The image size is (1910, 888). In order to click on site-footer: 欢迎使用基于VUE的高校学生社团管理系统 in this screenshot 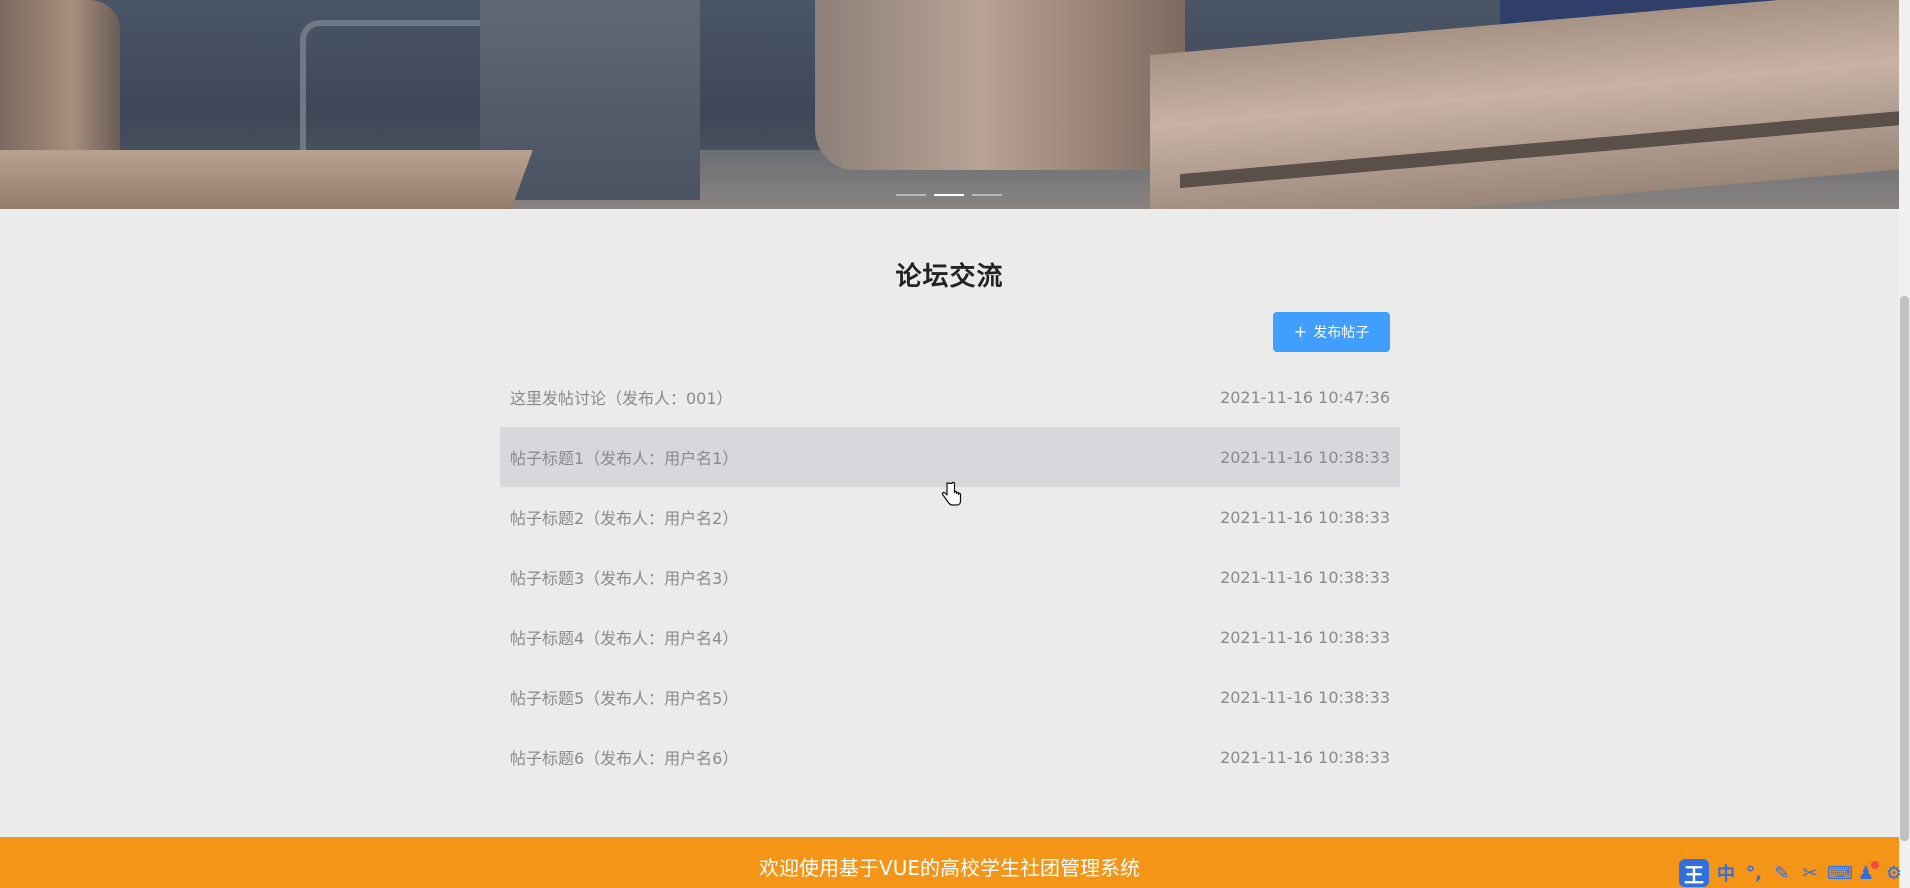, I will do `click(949, 862)`.